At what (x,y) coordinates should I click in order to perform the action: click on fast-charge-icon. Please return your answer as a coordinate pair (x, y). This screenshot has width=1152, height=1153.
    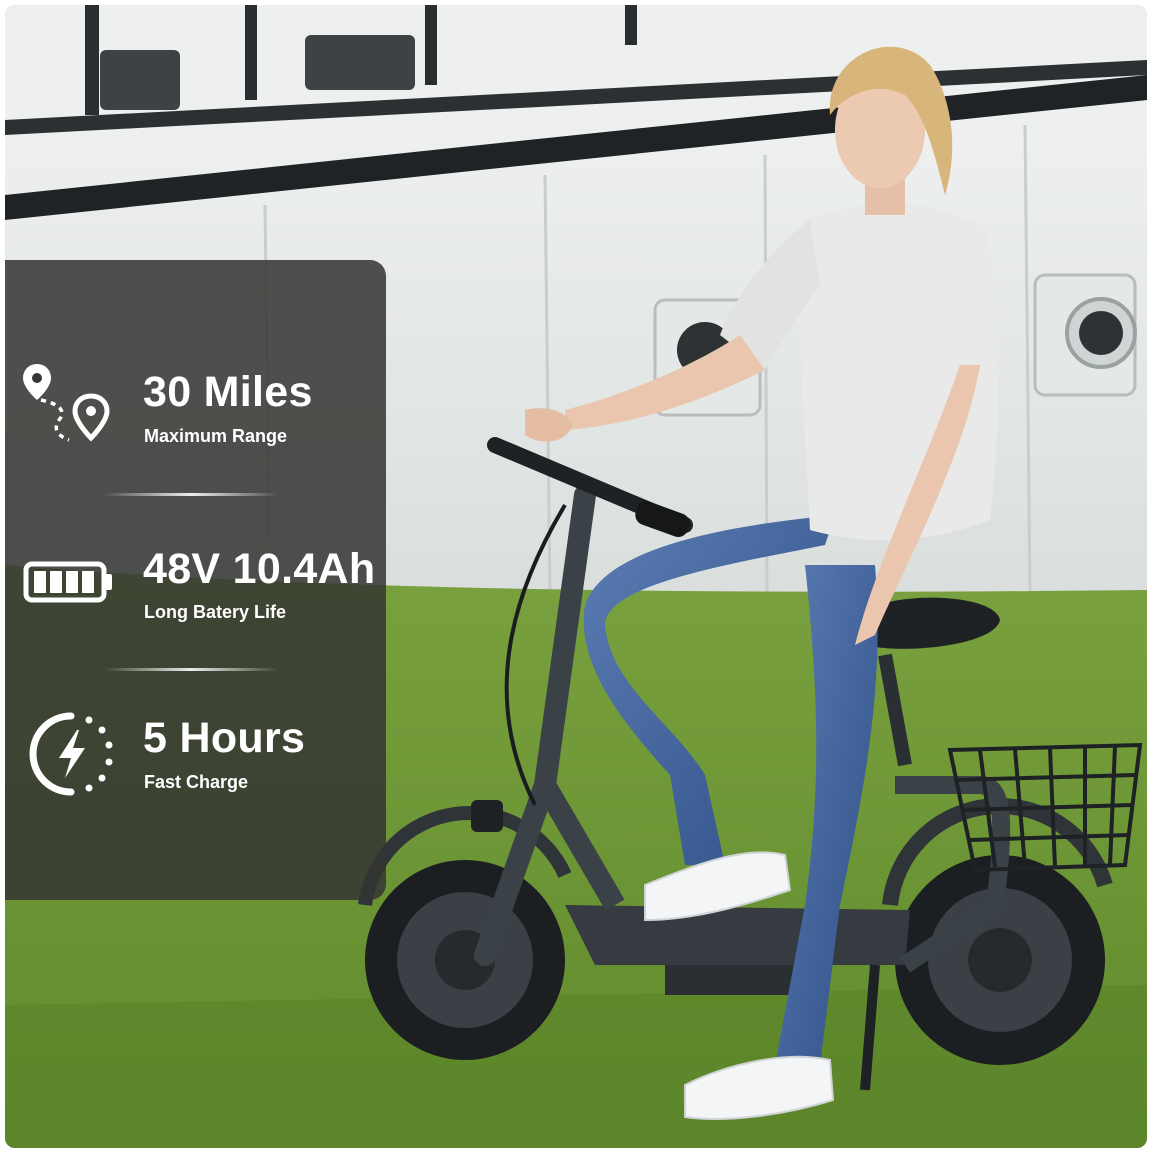
    Looking at the image, I should click on (71, 754).